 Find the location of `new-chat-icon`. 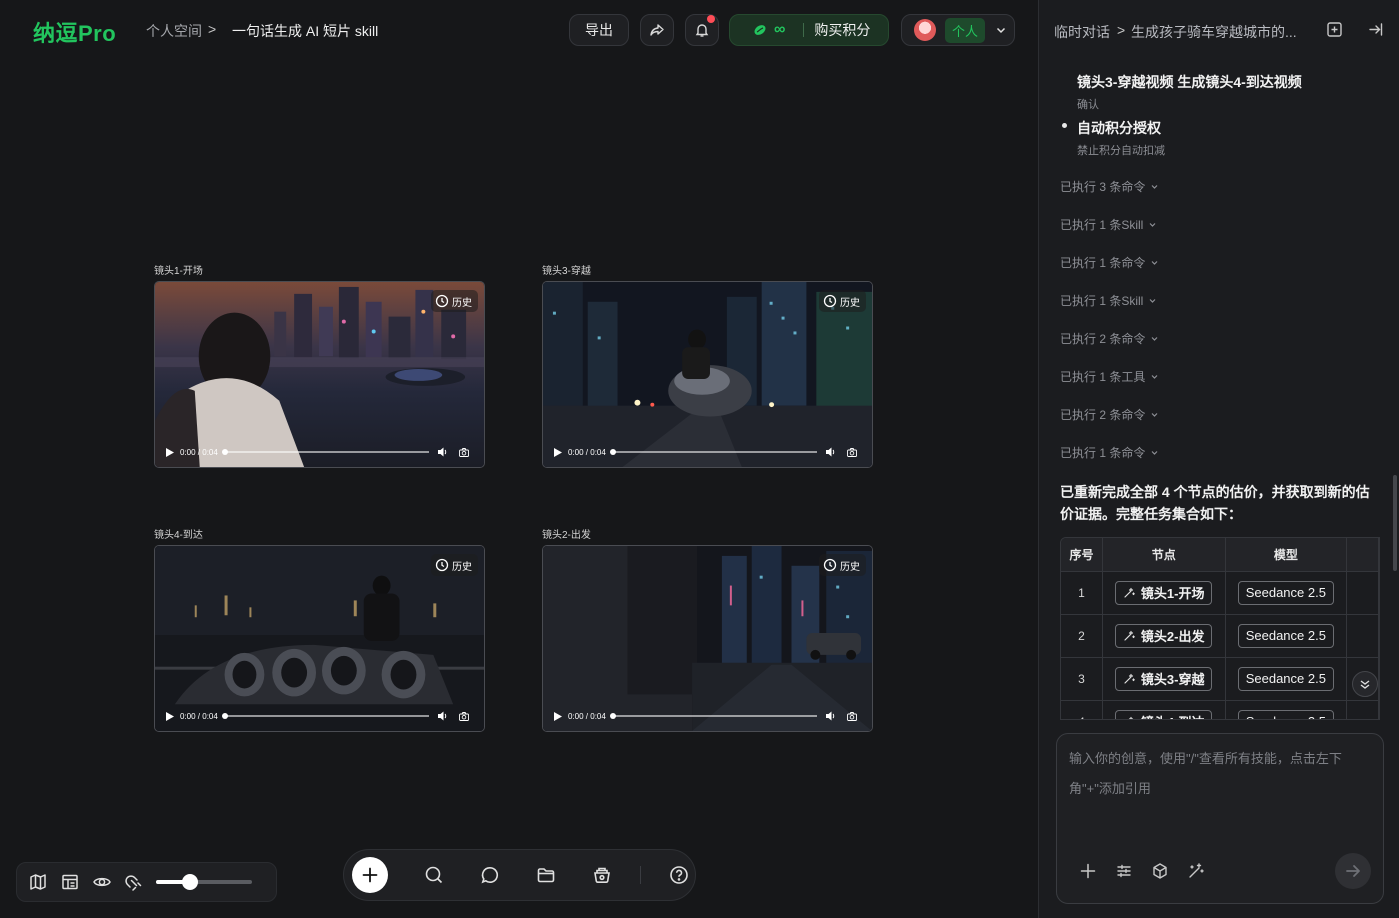

new-chat-icon is located at coordinates (1334, 29).